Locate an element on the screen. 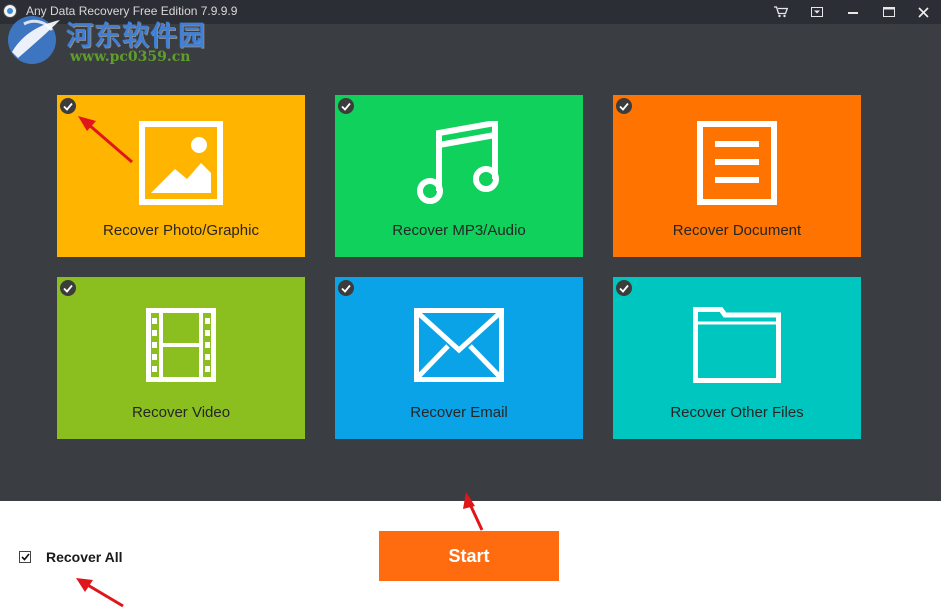 The height and width of the screenshot is (615, 941). start-button: Start is located at coordinates (469, 556).